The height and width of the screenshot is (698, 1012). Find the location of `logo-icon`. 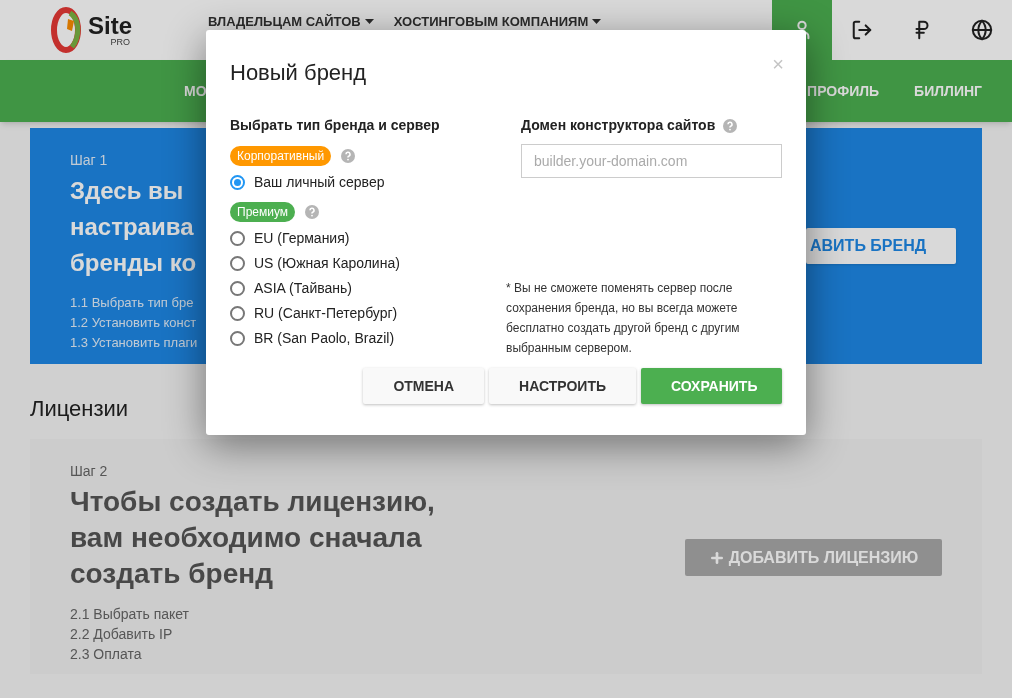

logo-icon is located at coordinates (66, 30).